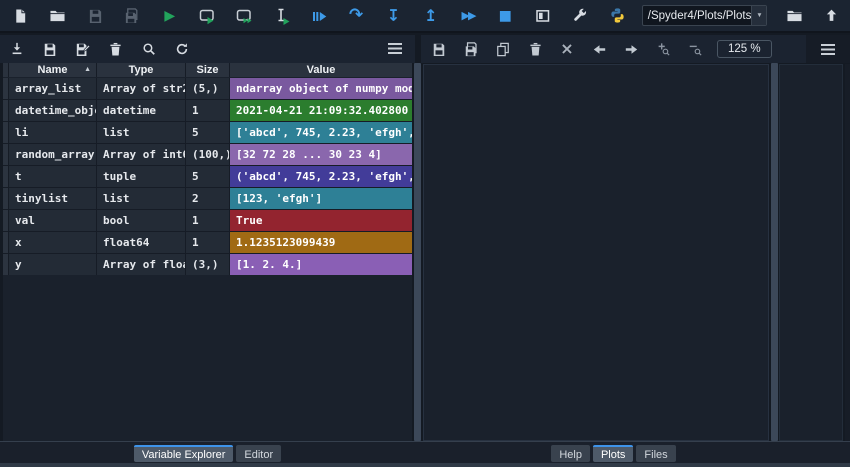  Describe the element at coordinates (141, 176) in the screenshot. I see `type-cell: tuple` at that location.